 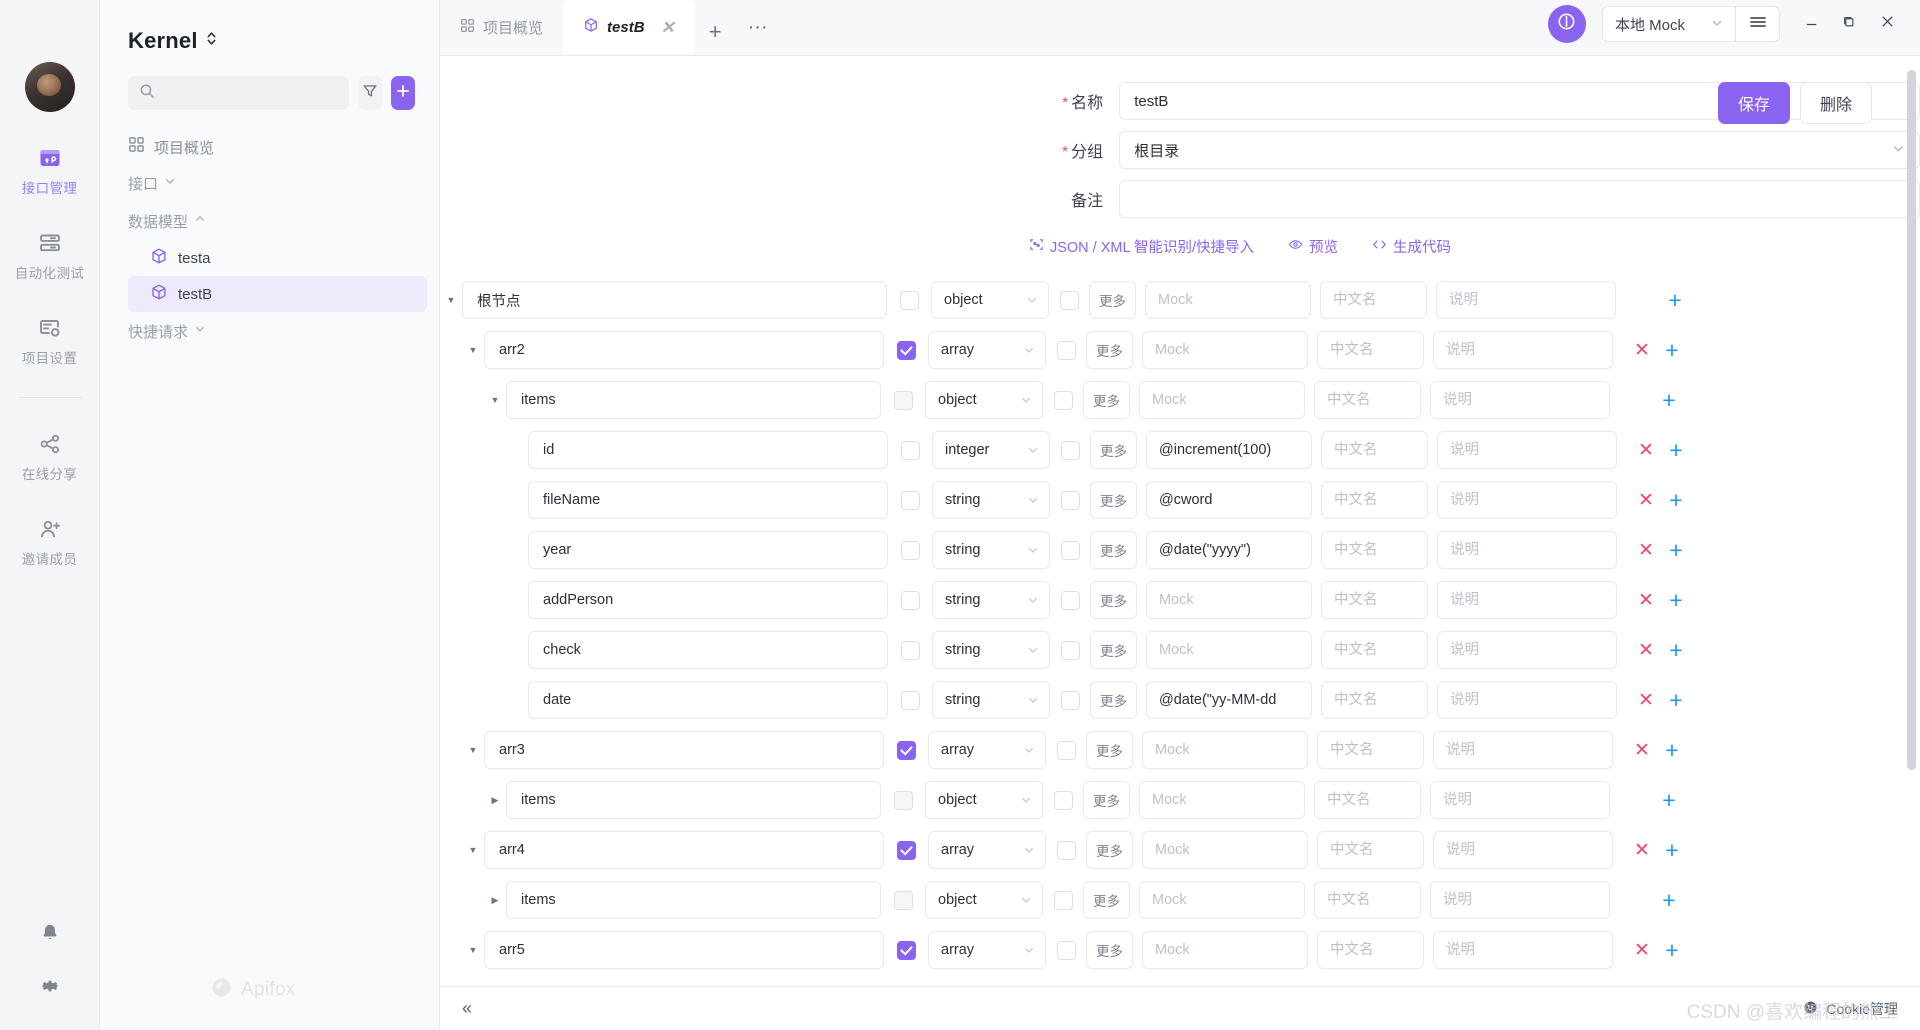 I want to click on sidebar-group-data-model: 数据模型, so click(x=269, y=221).